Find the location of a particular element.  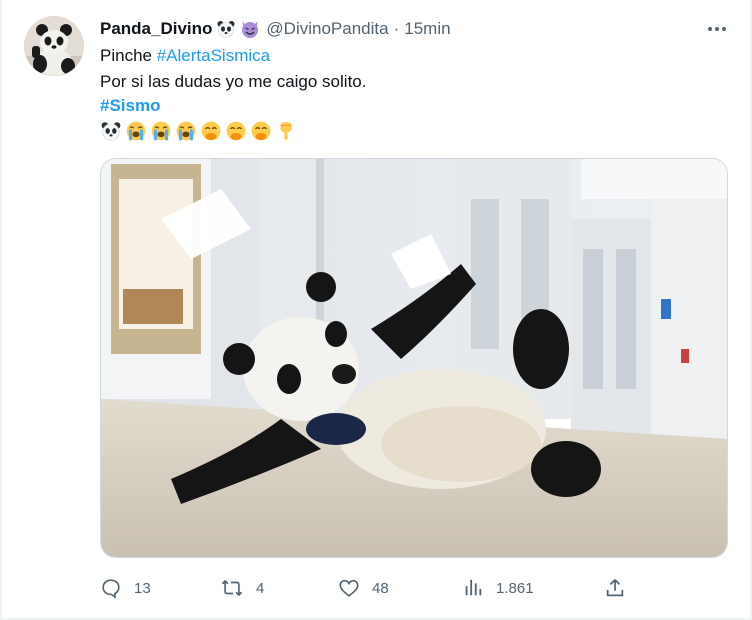

author-handle: @DivinoPandita is located at coordinates (327, 29).